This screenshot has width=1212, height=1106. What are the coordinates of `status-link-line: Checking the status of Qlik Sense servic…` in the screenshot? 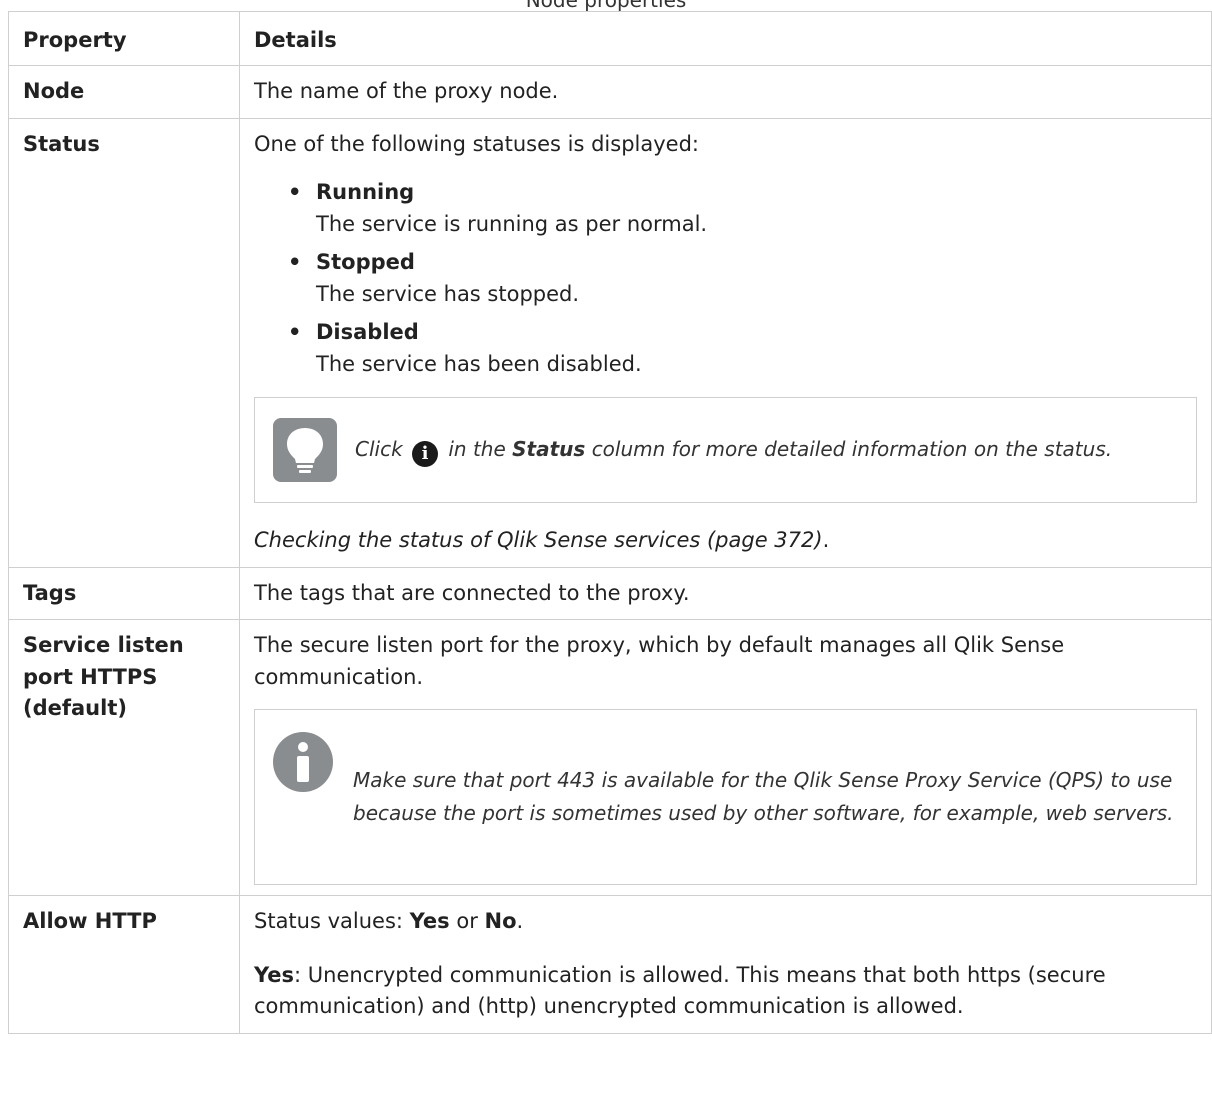 It's located at (725, 541).